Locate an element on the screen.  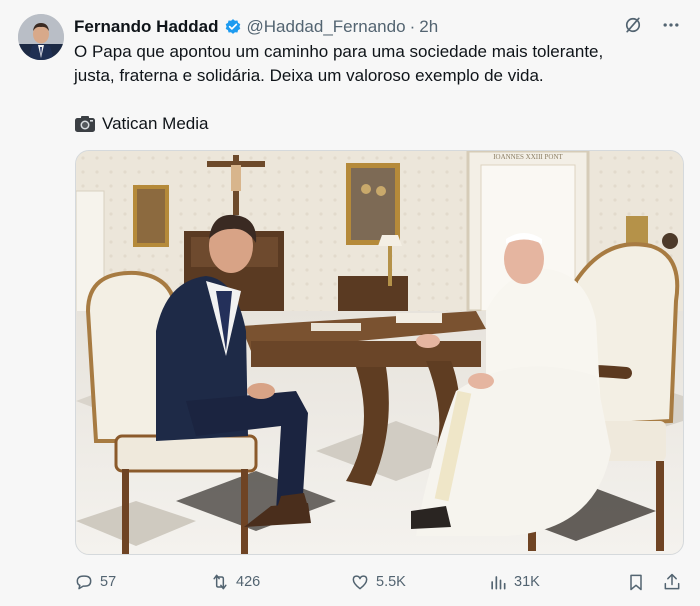
post-actions: 57 426 5.5K 31K is located at coordinates (379, 582).